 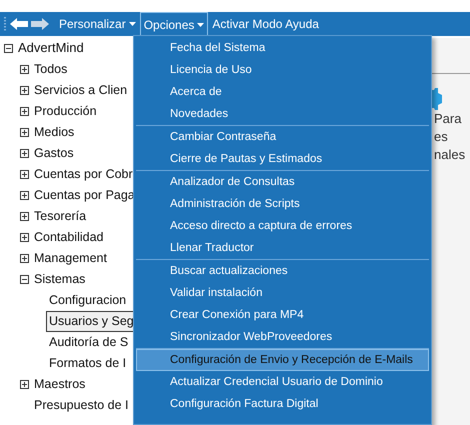 What do you see at coordinates (54, 132) in the screenshot?
I see `tree-item: Medios` at bounding box center [54, 132].